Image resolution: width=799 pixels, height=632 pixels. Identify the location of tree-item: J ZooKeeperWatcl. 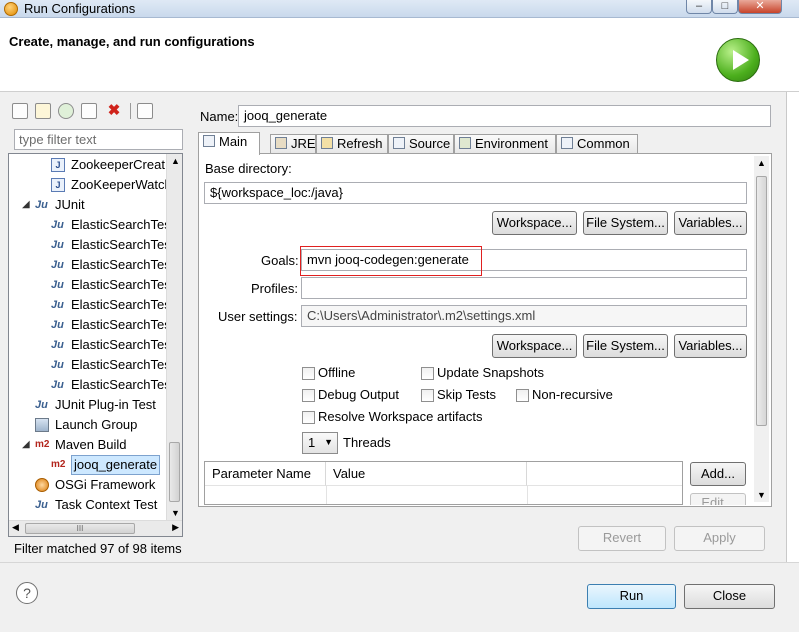
(88, 185).